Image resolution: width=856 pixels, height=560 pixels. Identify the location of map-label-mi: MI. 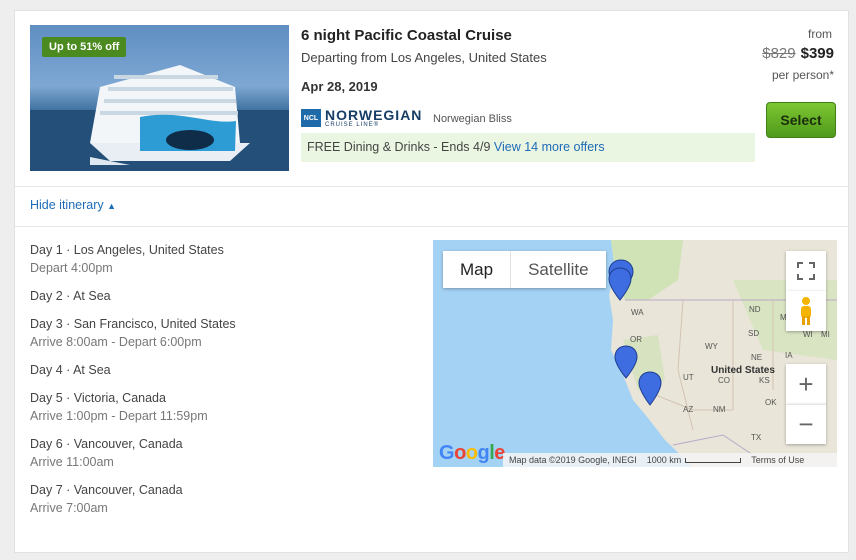
(825, 334).